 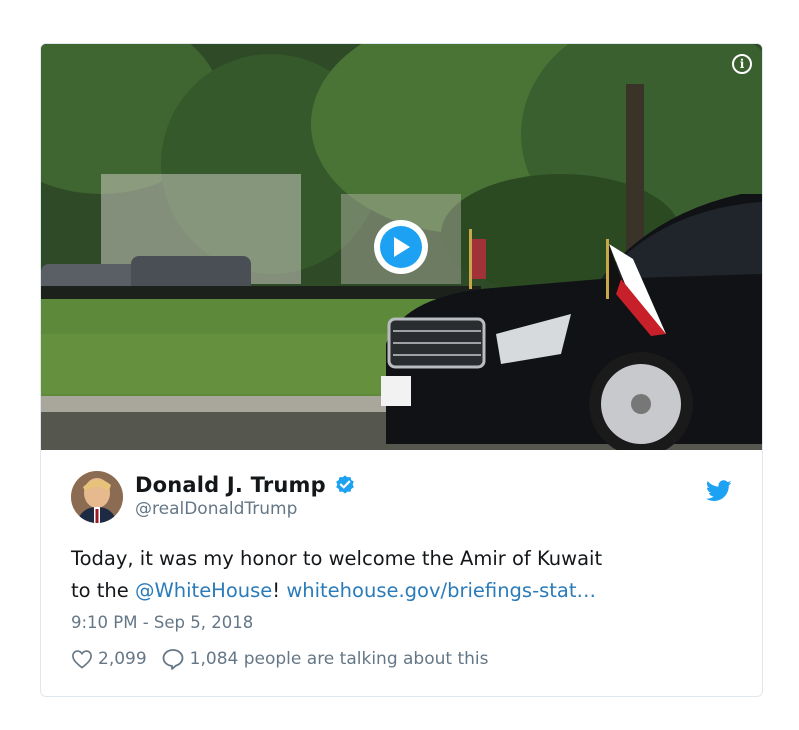 I want to click on tweet-timestamp: 9:10 PM - Sep 5, 2018, so click(x=401, y=622).